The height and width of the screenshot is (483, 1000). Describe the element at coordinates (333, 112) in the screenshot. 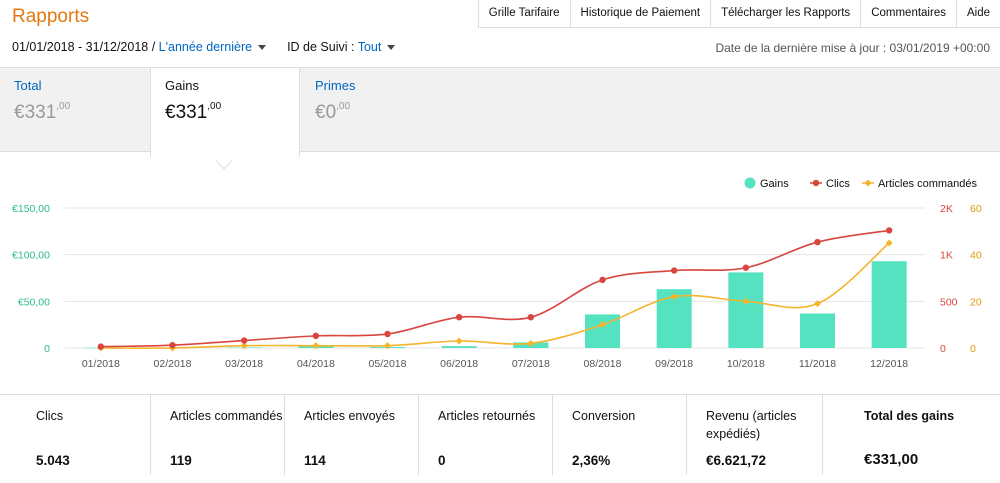

I see `tab-primes-amount: €0,00` at that location.